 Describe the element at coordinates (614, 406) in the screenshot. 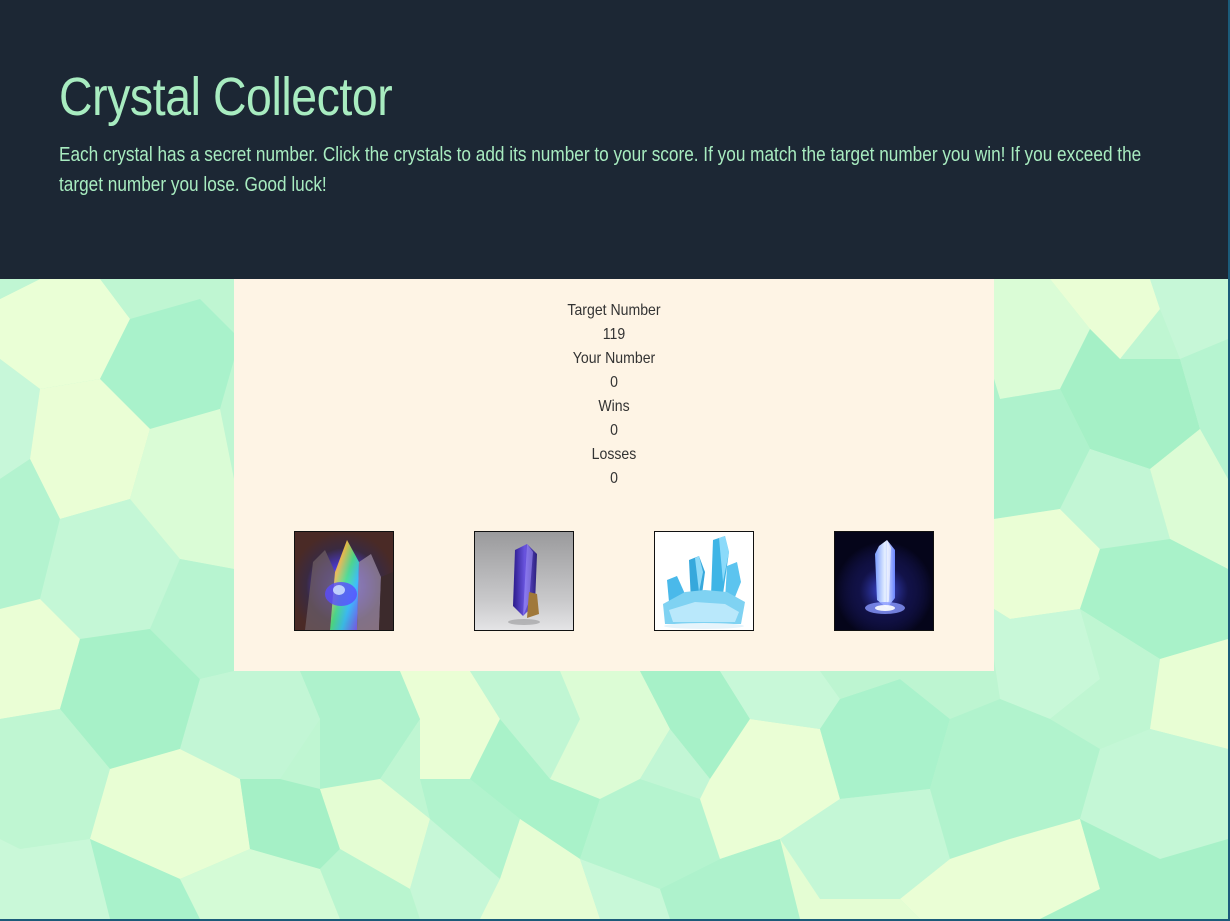

I see `wins-label: Wins` at that location.